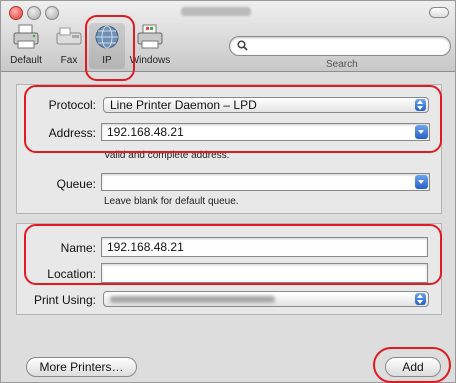 The width and height of the screenshot is (456, 383). What do you see at coordinates (266, 105) in the screenshot?
I see `protocol-popup: Line Printer Daemon – LPD` at bounding box center [266, 105].